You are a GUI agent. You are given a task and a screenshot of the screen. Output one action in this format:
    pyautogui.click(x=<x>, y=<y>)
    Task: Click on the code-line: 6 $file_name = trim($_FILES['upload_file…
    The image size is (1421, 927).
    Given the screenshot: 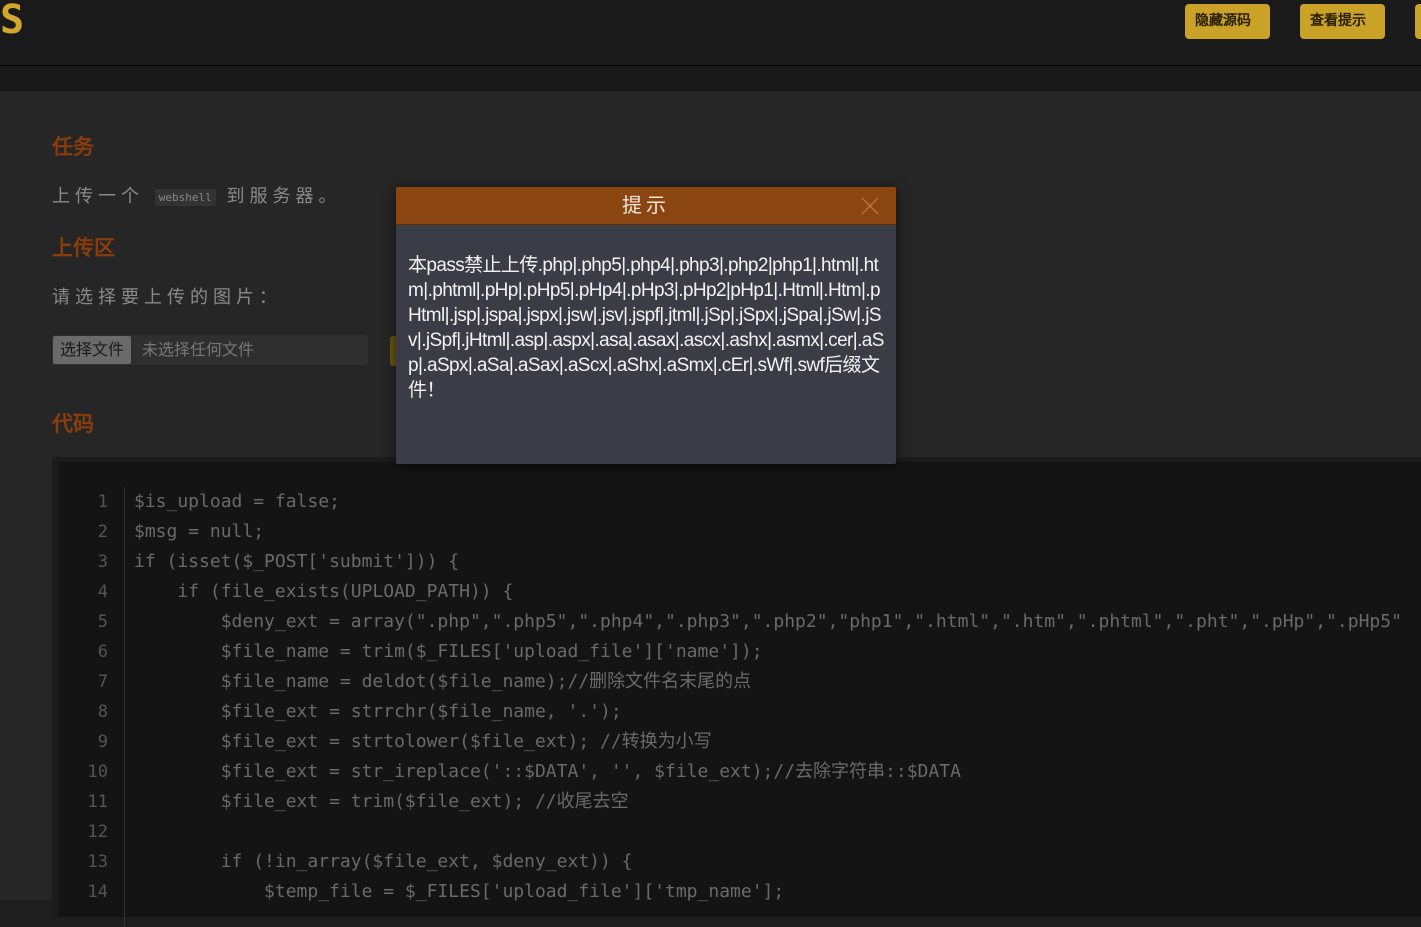 What is the action you would take?
    pyautogui.click(x=739, y=652)
    